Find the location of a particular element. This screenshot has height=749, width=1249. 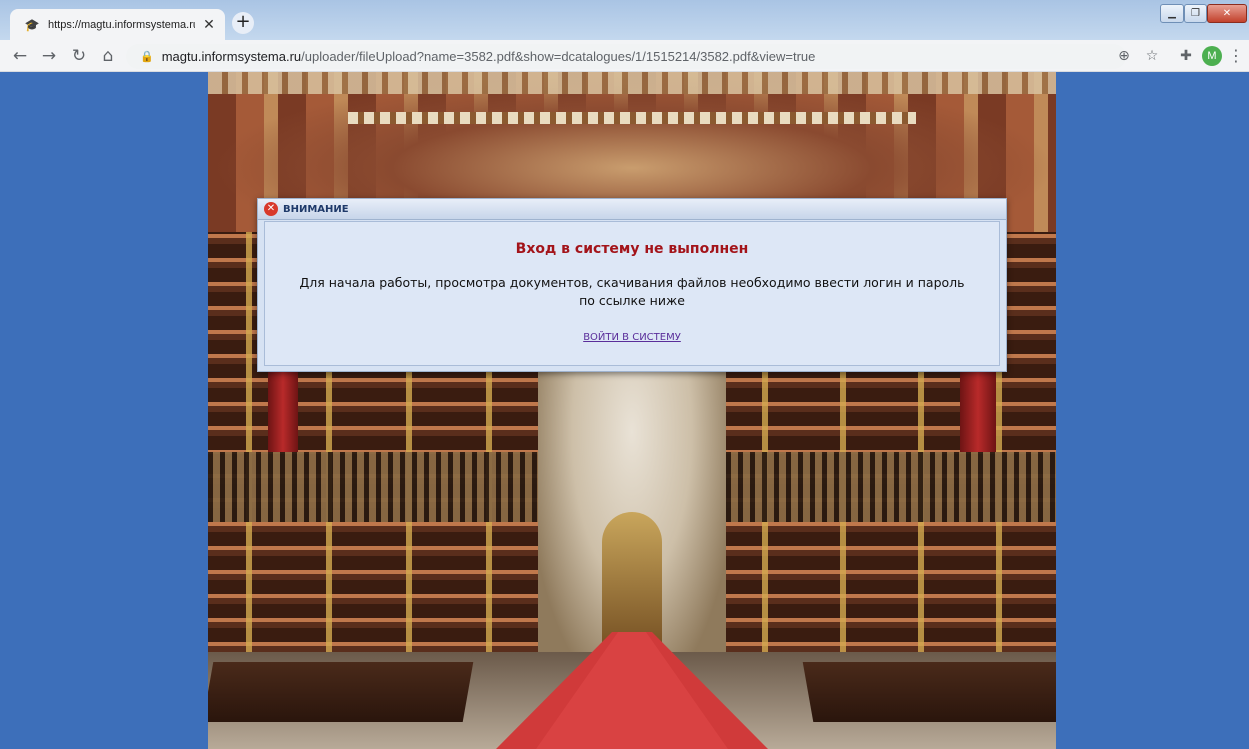

center-arch is located at coordinates (632, 522).